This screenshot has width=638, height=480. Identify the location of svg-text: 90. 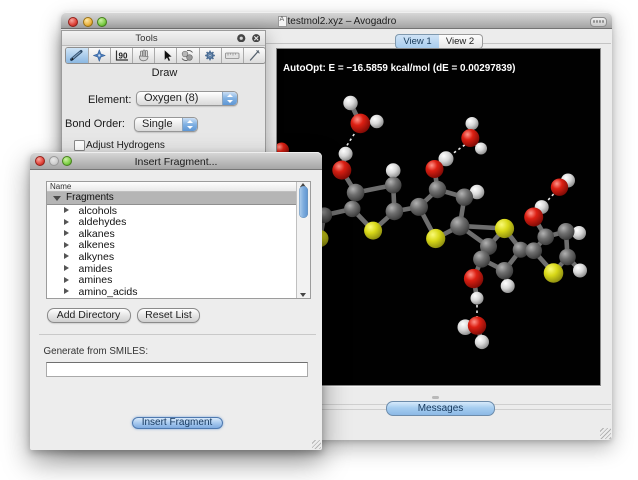
(122, 55).